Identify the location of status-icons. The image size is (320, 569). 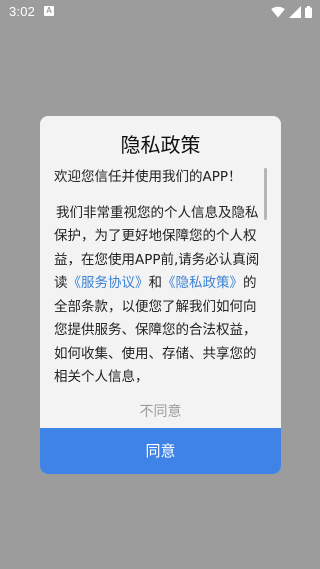
(291, 12).